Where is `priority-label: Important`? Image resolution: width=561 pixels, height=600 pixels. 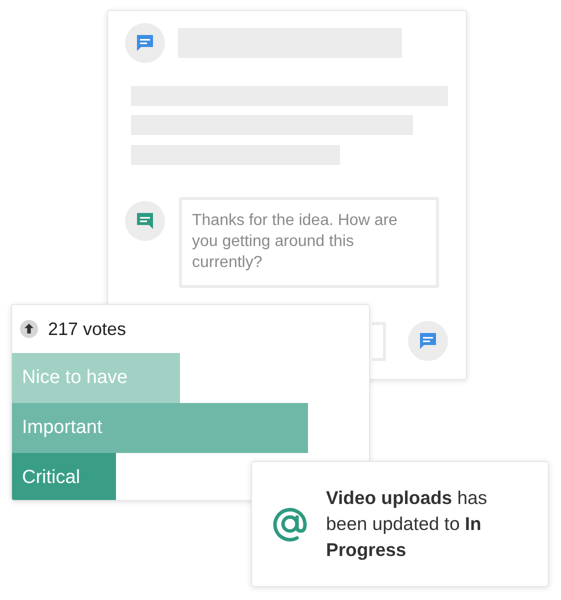
priority-label: Important is located at coordinates (62, 428).